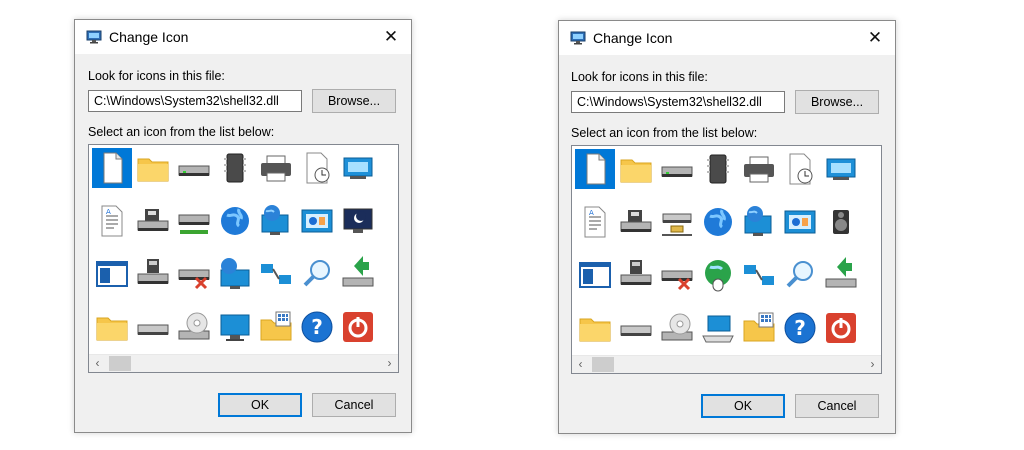 Image resolution: width=1024 pixels, height=450 pixels. Describe the element at coordinates (718, 328) in the screenshot. I see `computer-keyboard-icon` at that location.